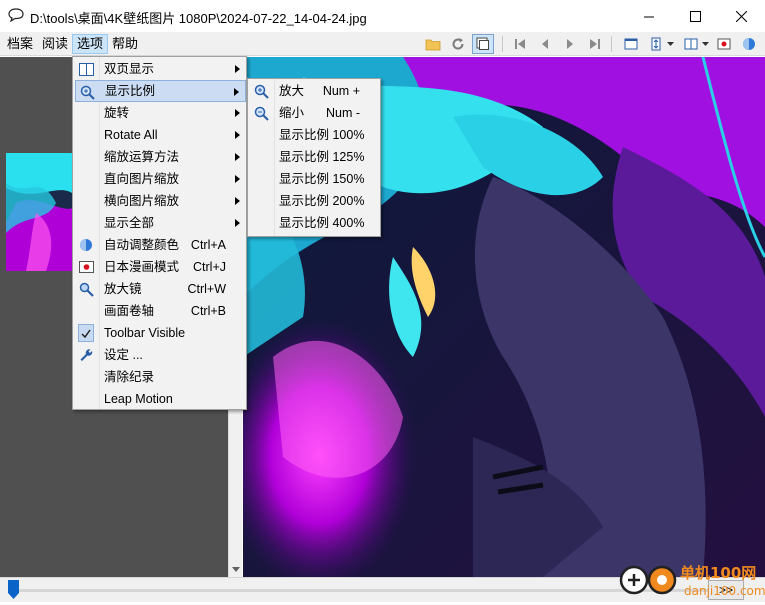  Describe the element at coordinates (129, 377) in the screenshot. I see `options-menu-item-label: 清除纪录` at that location.